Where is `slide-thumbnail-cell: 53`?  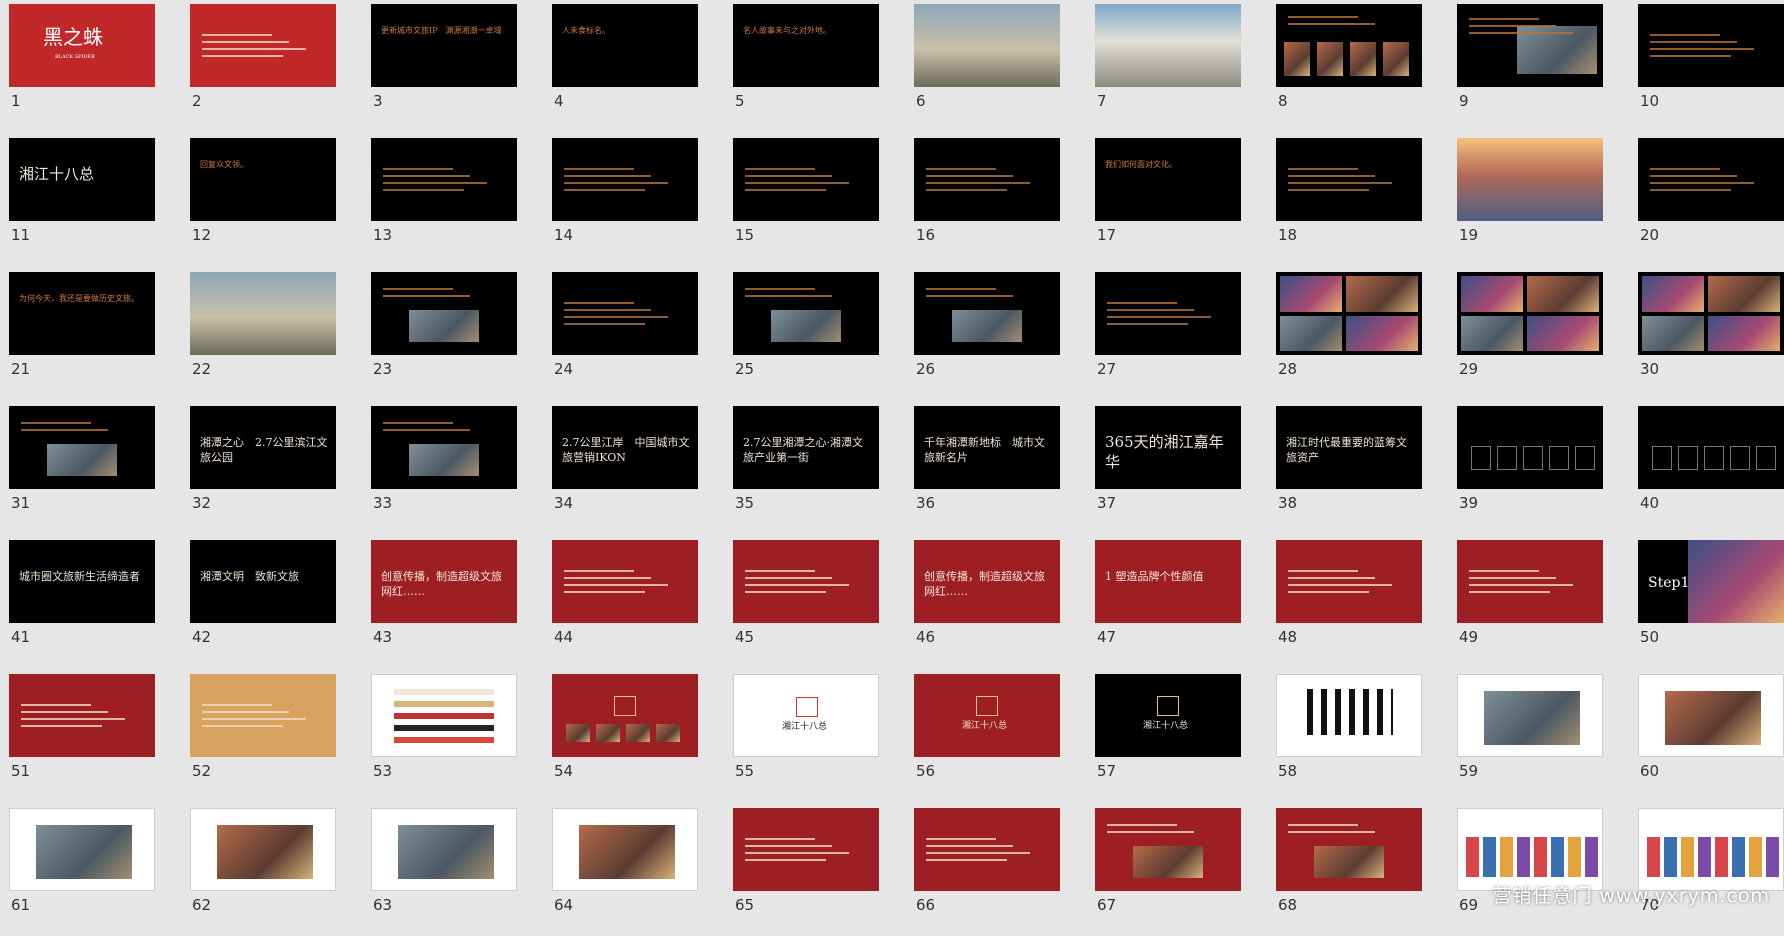
slide-thumbnail-cell: 53 is located at coordinates (457, 736).